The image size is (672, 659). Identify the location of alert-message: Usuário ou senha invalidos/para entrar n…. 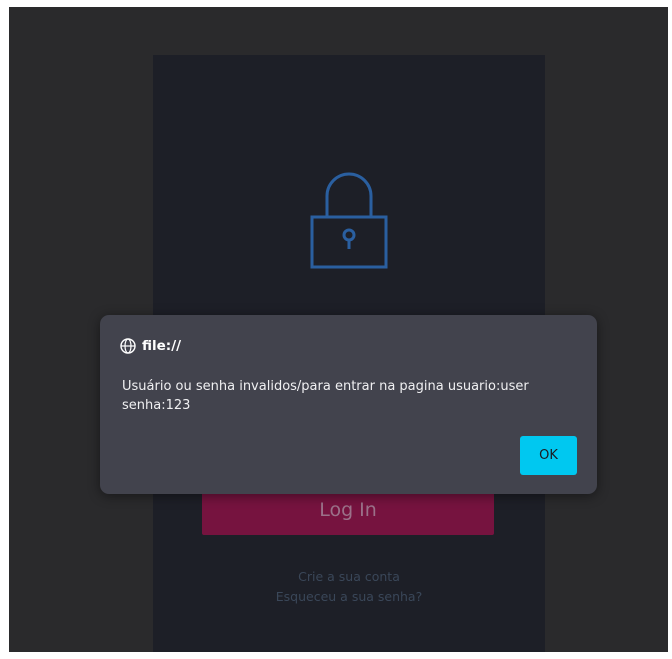
(325, 396).